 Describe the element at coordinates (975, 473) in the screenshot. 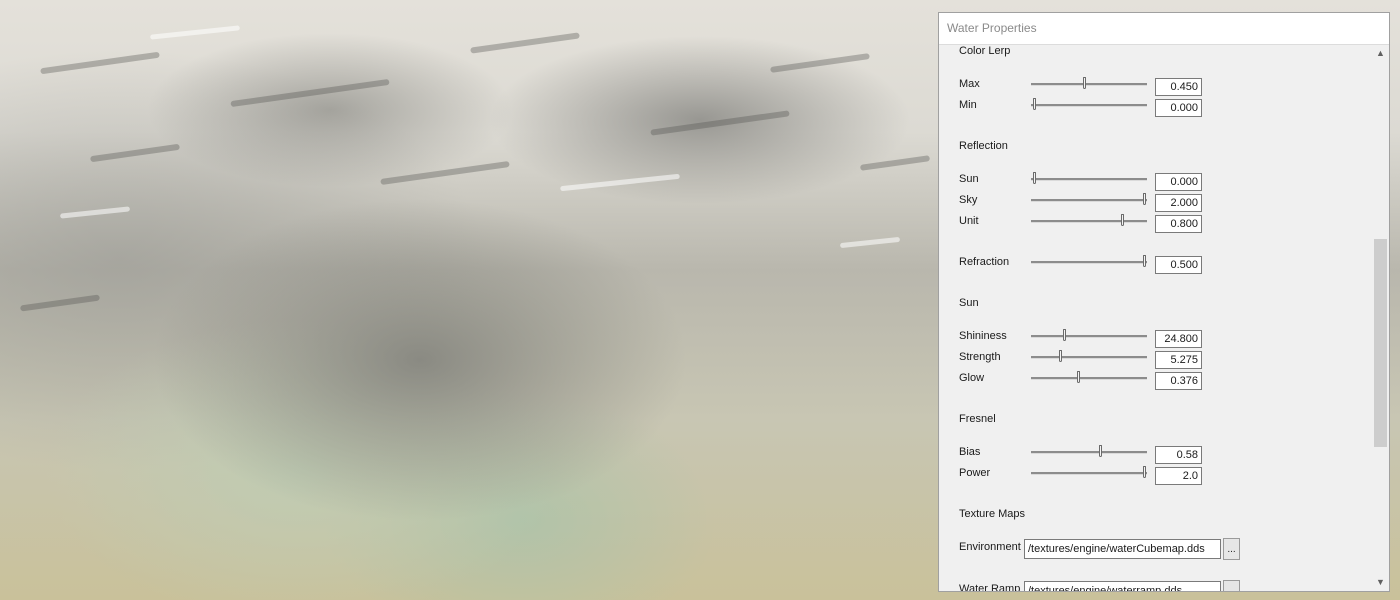

I see `power-label: Power` at that location.